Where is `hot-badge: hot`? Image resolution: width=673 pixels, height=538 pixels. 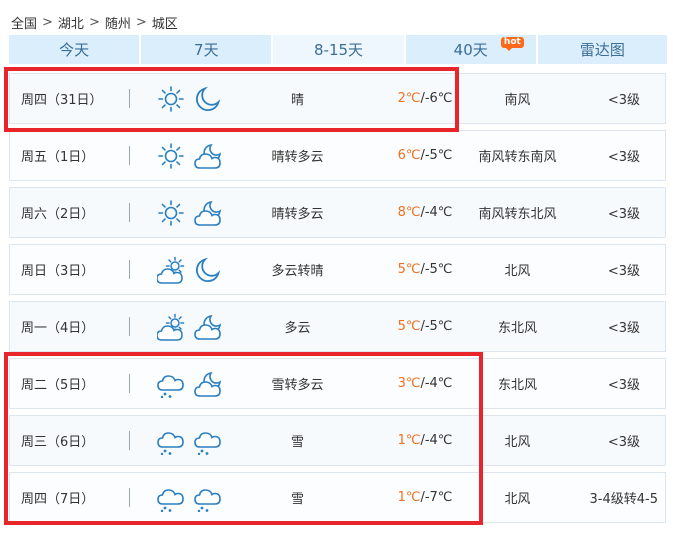
hot-badge: hot is located at coordinates (512, 44).